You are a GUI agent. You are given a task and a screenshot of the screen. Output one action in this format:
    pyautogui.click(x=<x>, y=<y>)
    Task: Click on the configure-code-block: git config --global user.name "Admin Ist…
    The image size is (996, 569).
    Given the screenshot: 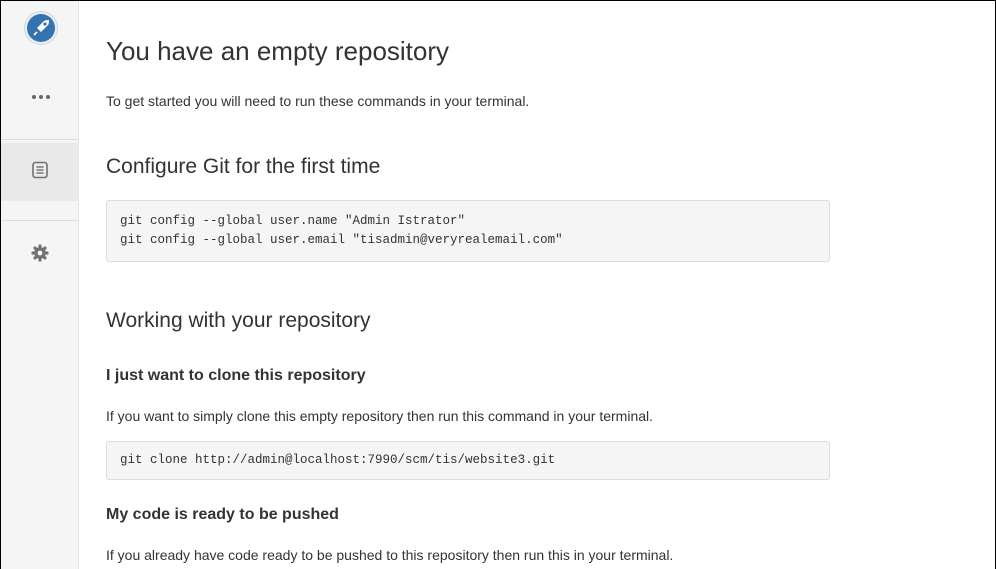 What is the action you would take?
    pyautogui.click(x=468, y=231)
    